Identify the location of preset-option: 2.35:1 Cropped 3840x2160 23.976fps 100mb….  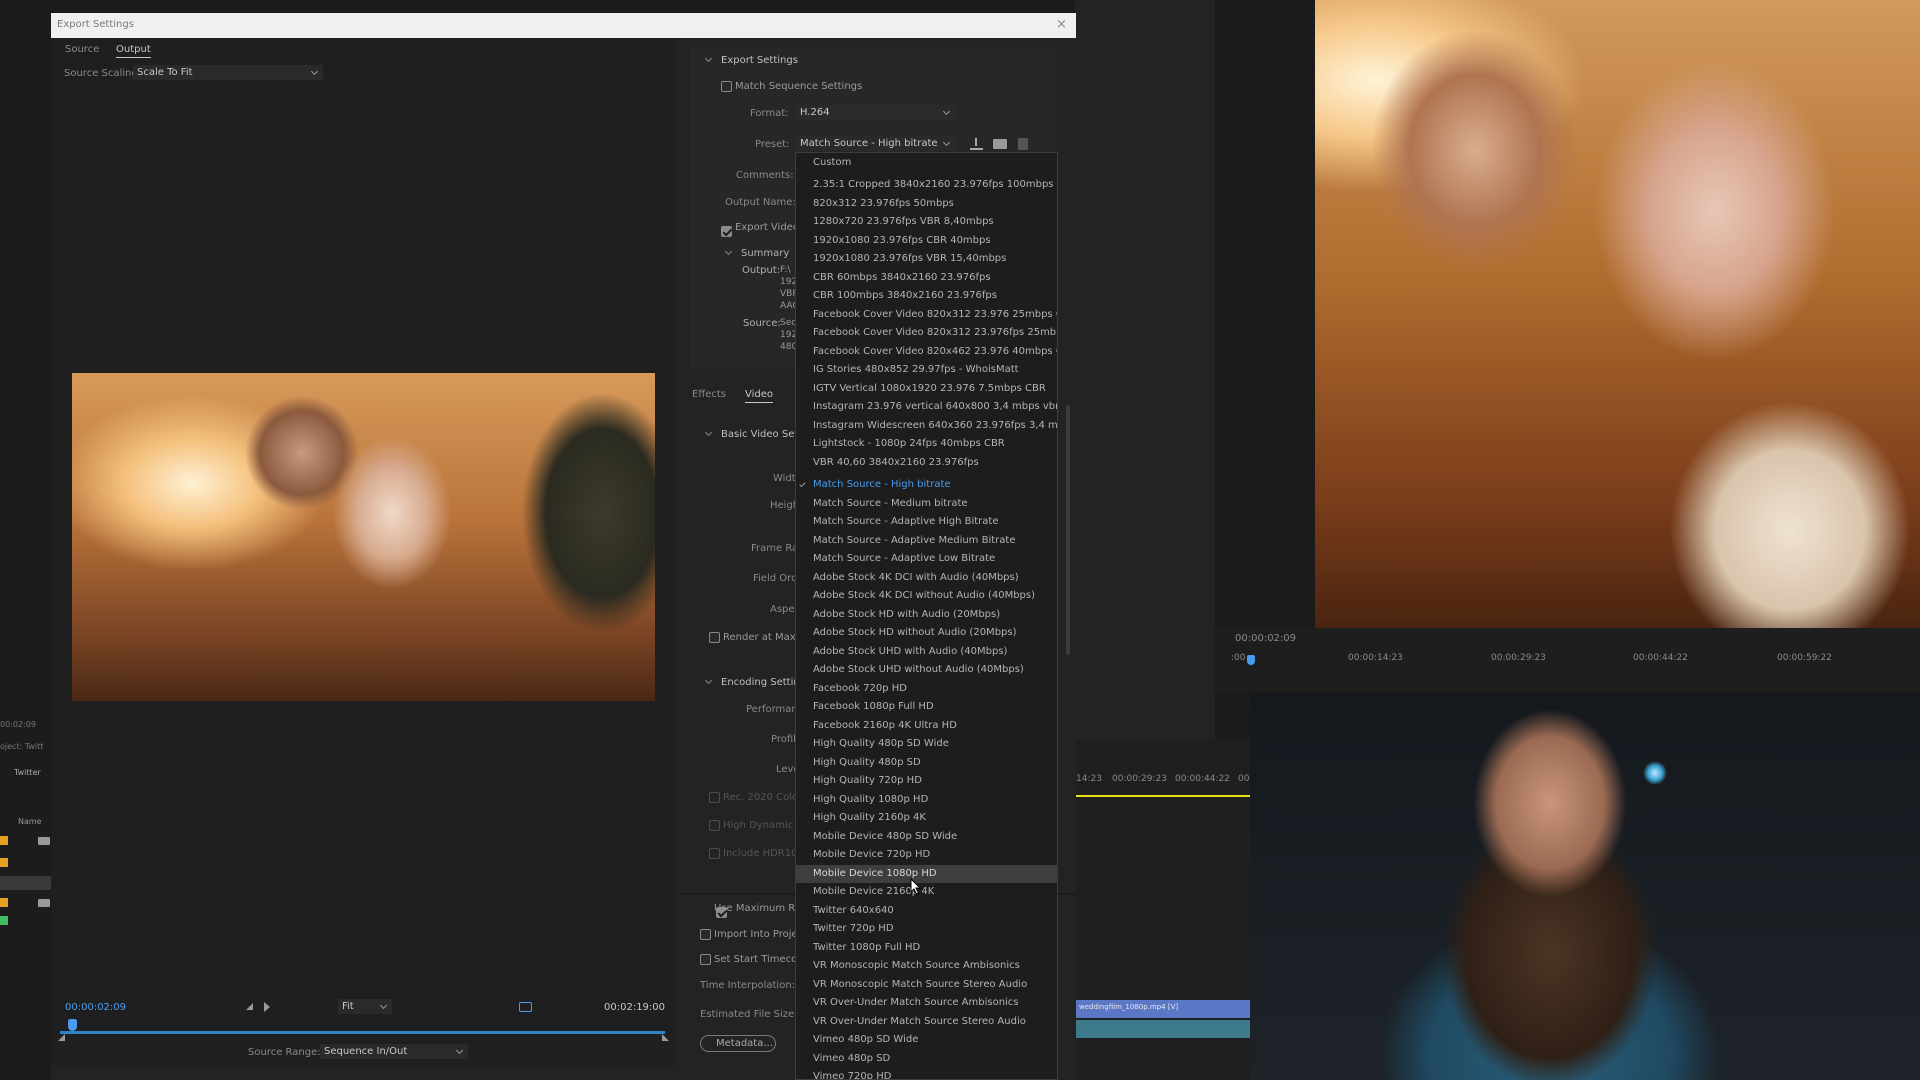
(926, 185).